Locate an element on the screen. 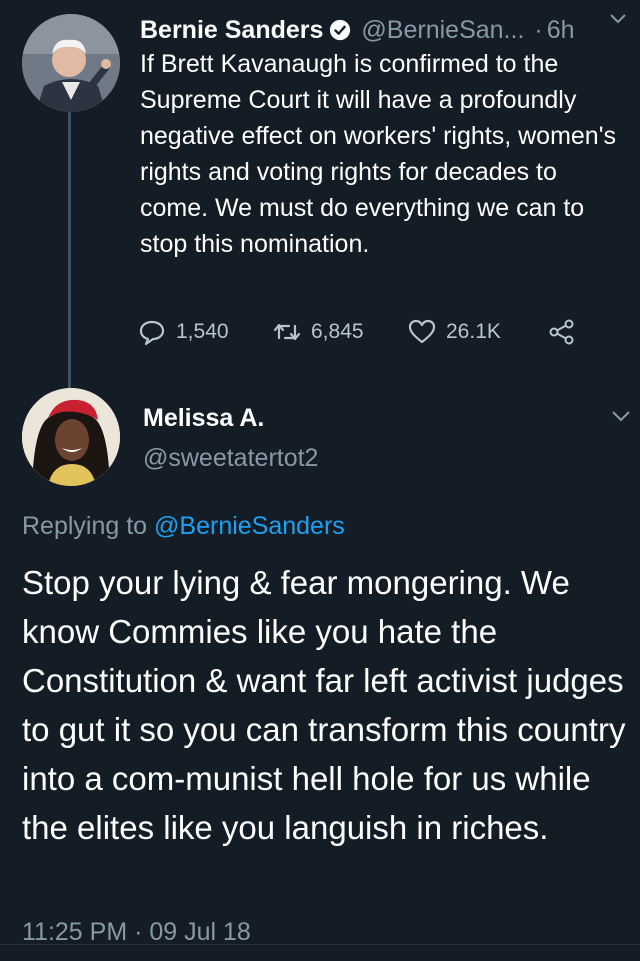 This screenshot has height=961, width=640. tweet-actions: 1,540 6,845 26.1K is located at coordinates (378, 332).